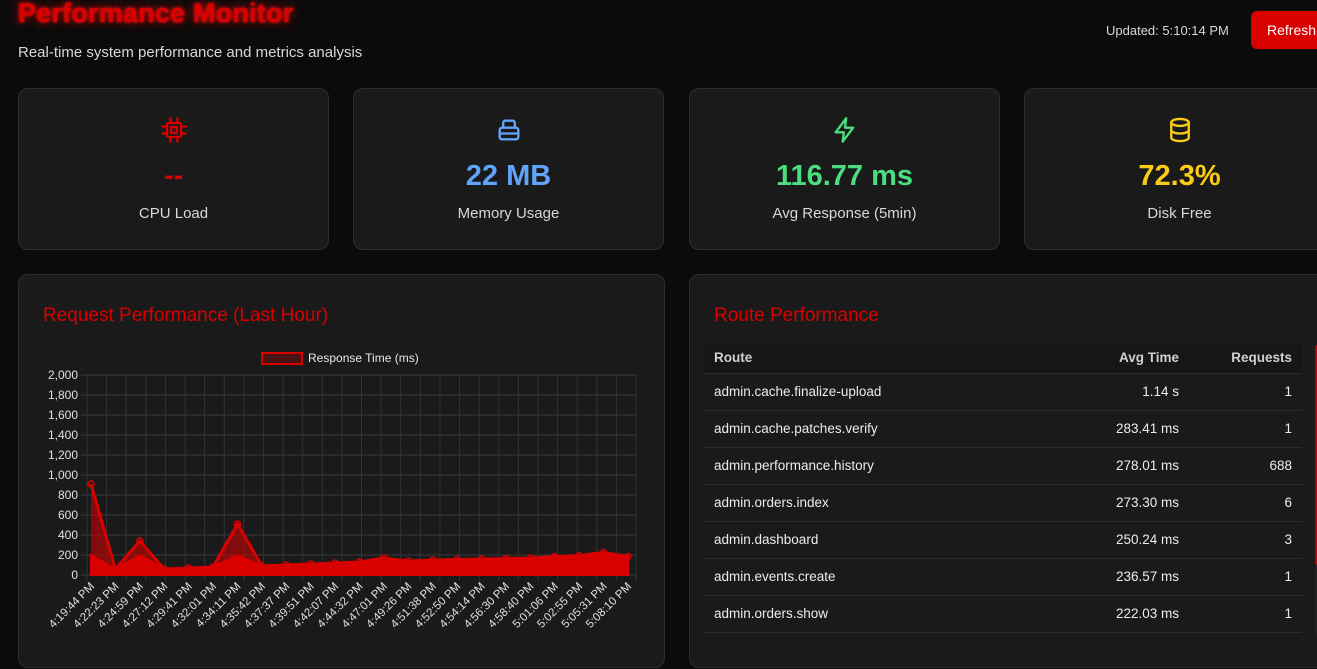  Describe the element at coordinates (68, 495) in the screenshot. I see `y-tick-label: 800` at that location.